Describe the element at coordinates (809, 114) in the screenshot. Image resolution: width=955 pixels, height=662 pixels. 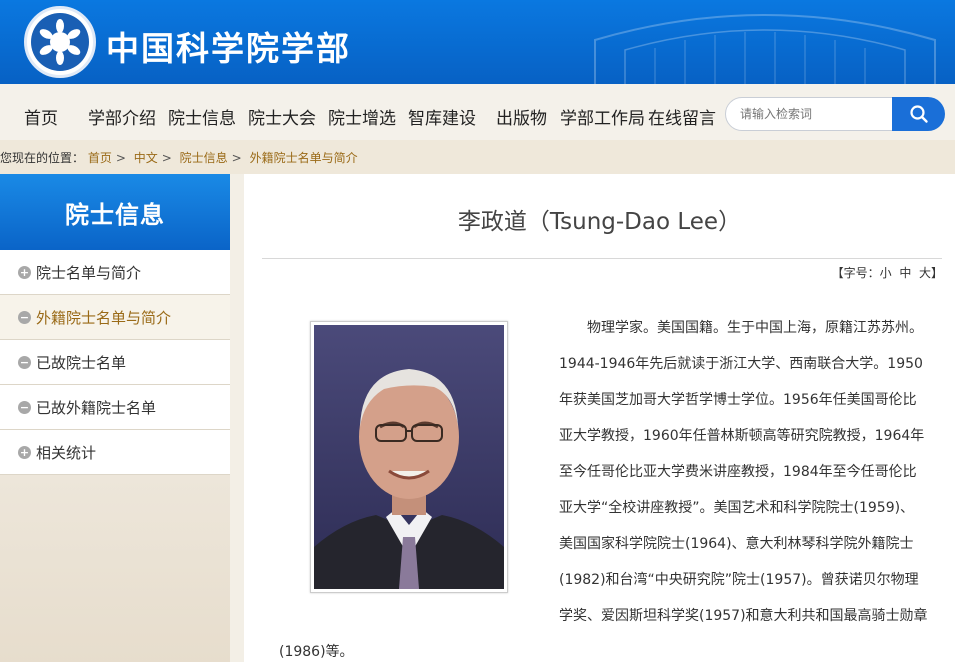
I see `search-input` at that location.